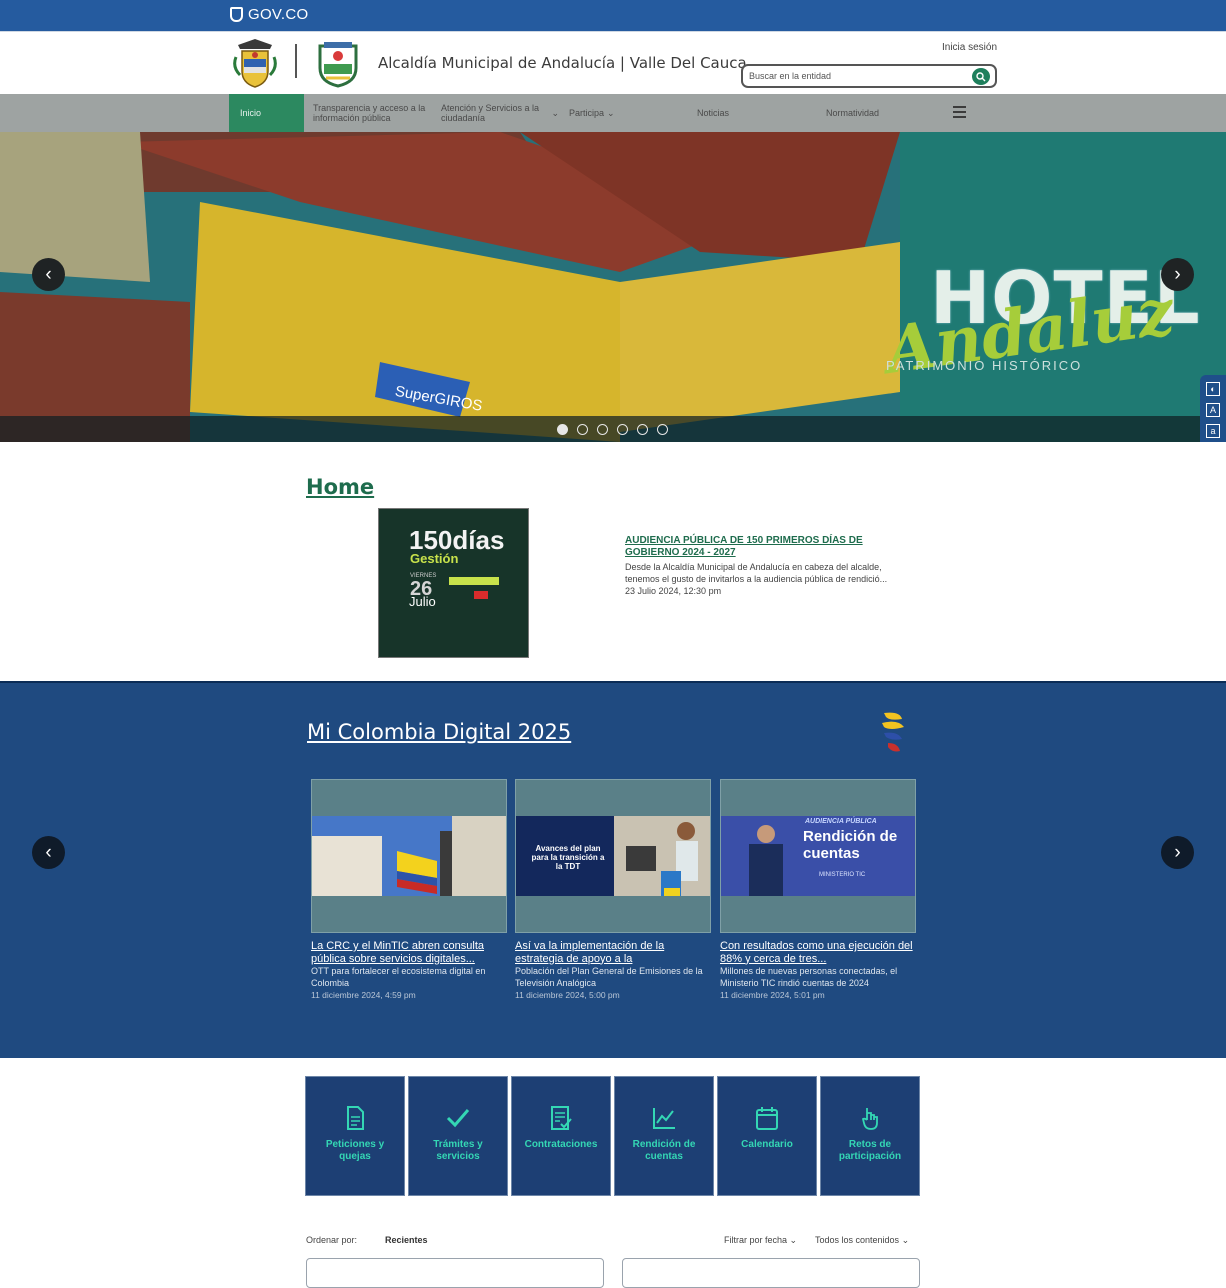  What do you see at coordinates (664, 1118) in the screenshot?
I see `chart-icon` at bounding box center [664, 1118].